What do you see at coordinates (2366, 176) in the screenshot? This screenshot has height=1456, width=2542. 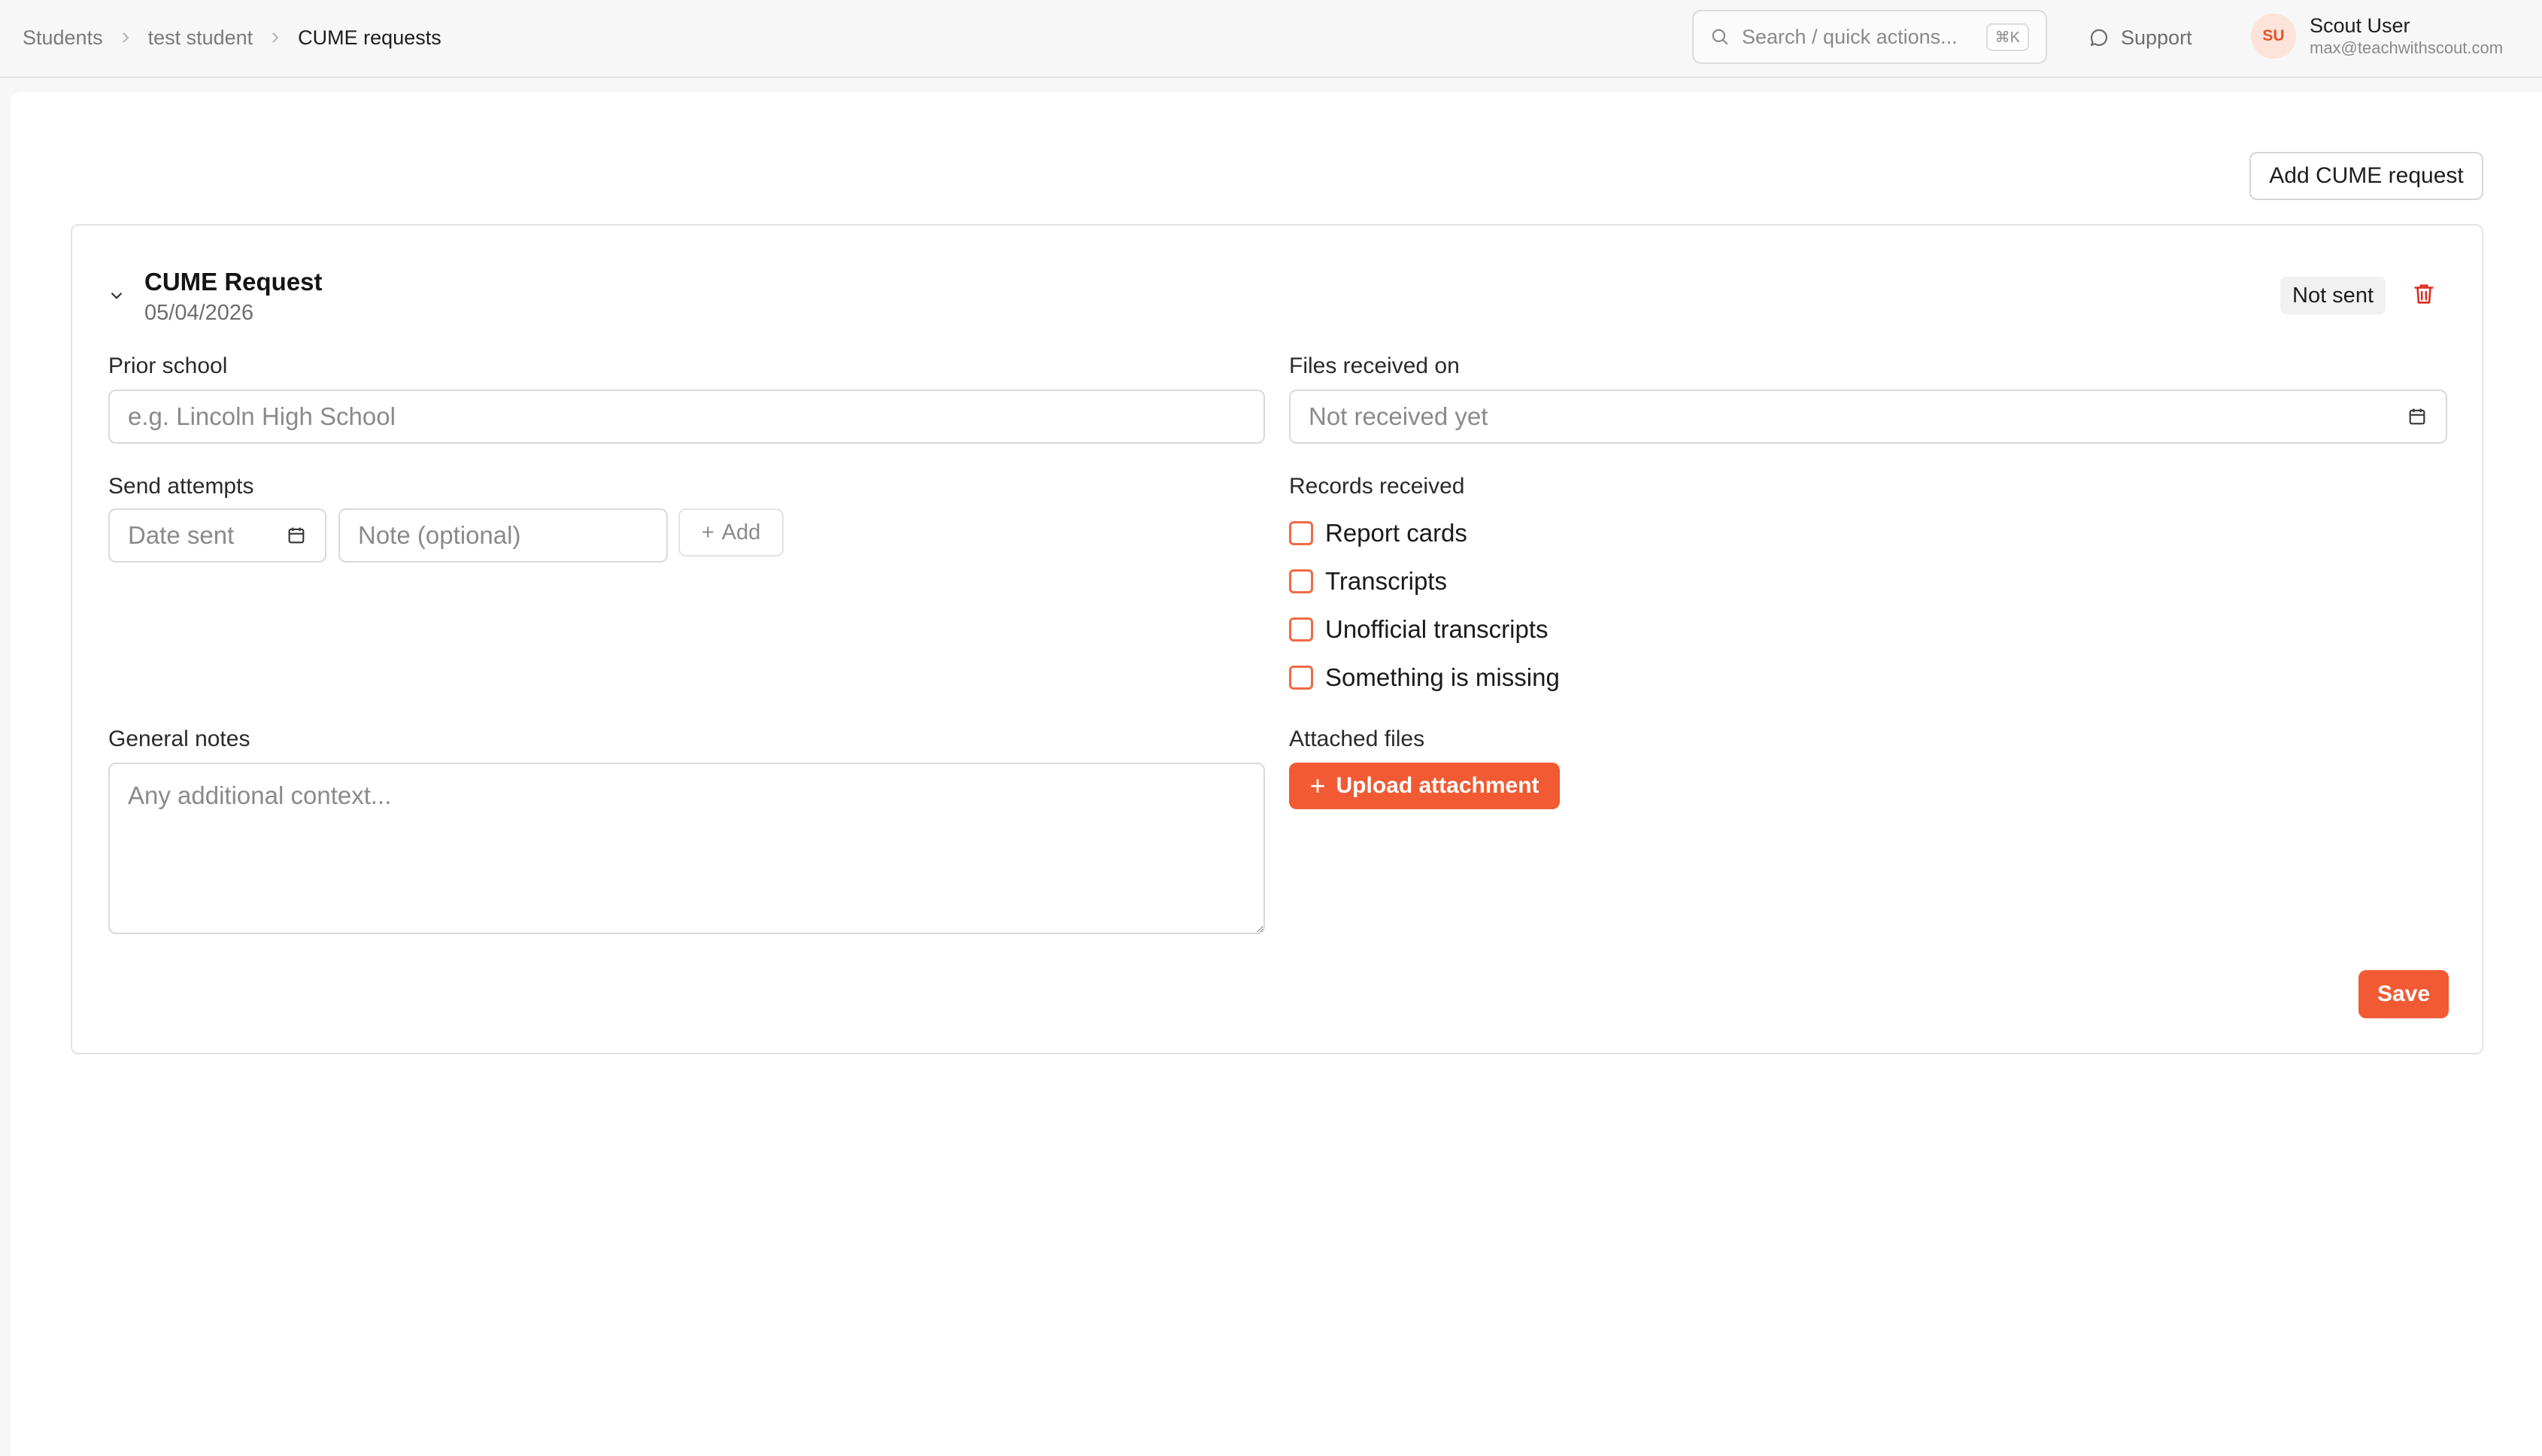 I see `add-cume-request-button: Add CUME request` at bounding box center [2366, 176].